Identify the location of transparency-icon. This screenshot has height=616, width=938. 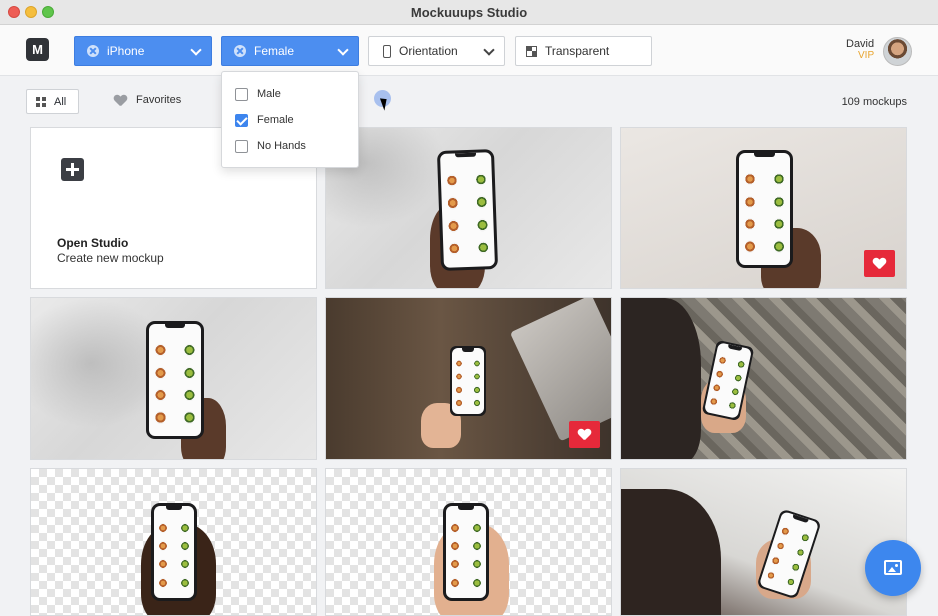
(531, 51).